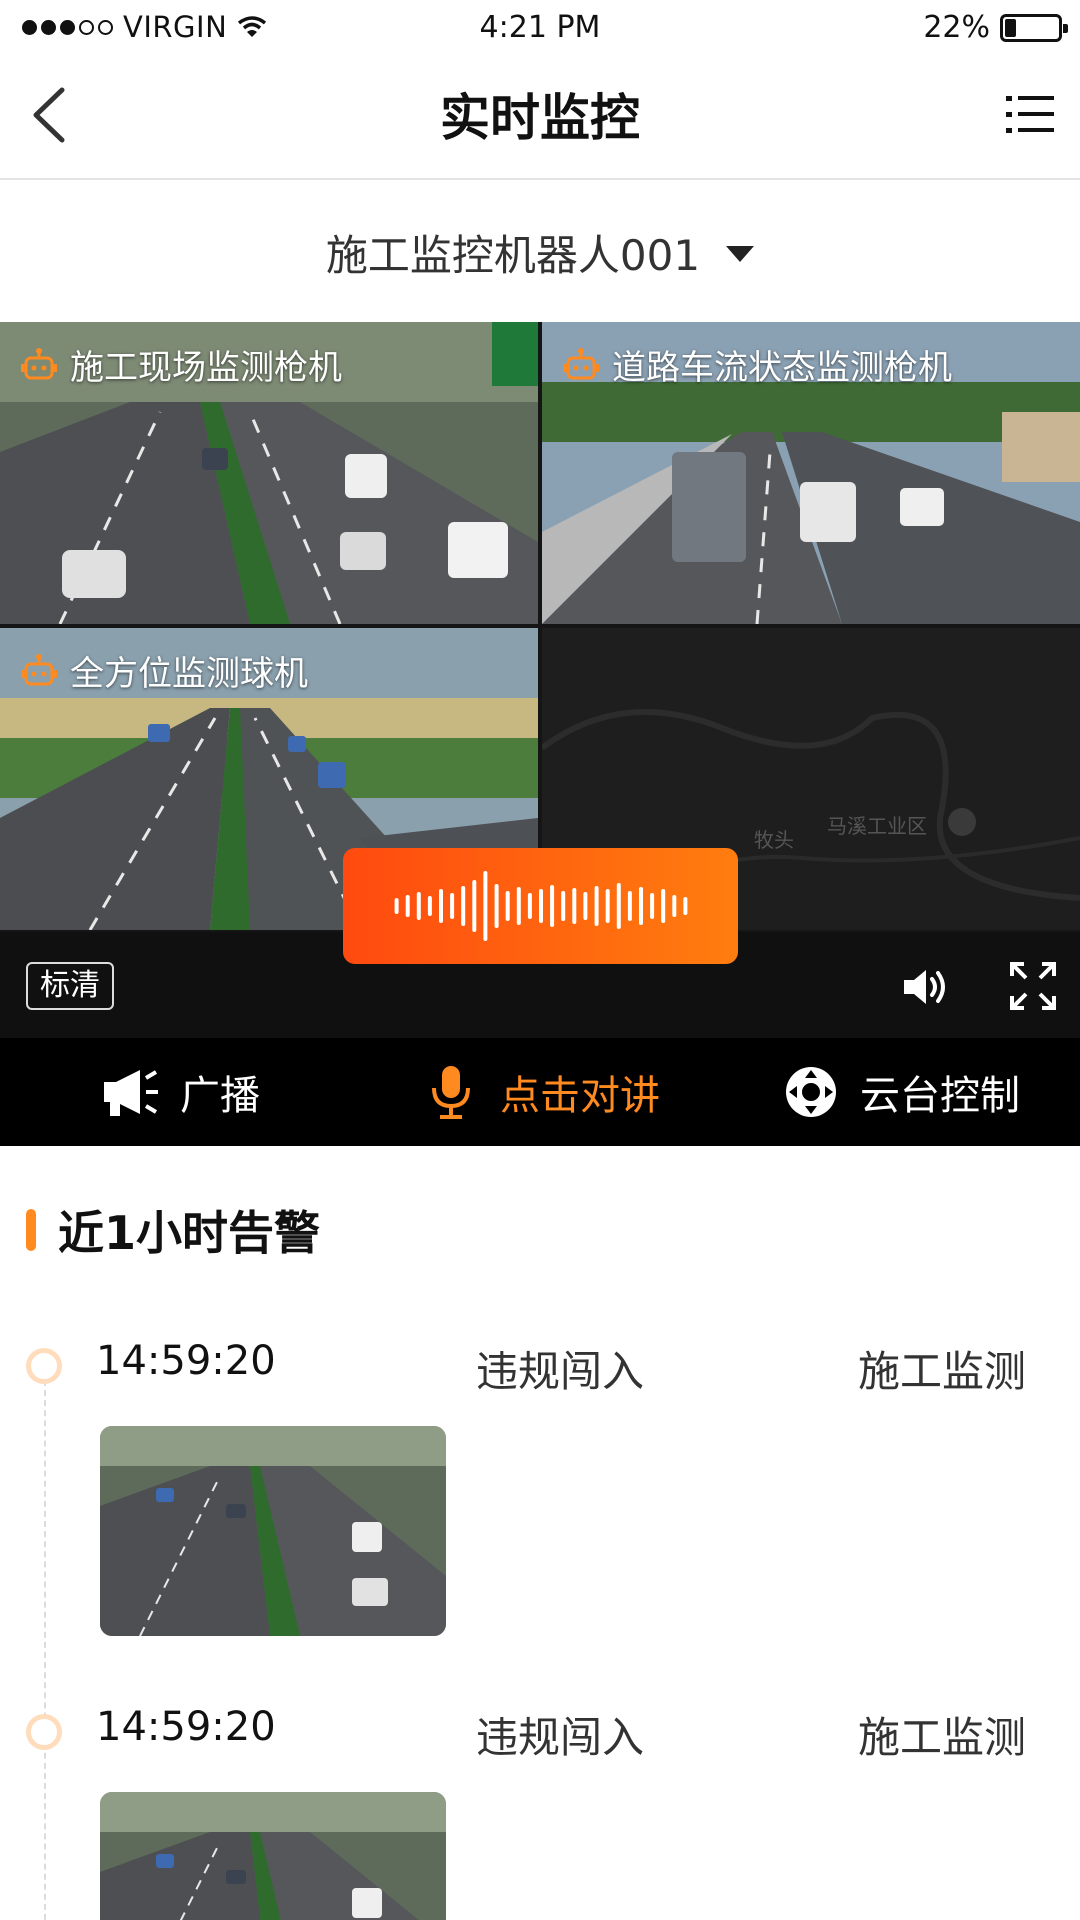 Image resolution: width=1080 pixels, height=1920 pixels. I want to click on broadcast-label: 广播, so click(220, 1096).